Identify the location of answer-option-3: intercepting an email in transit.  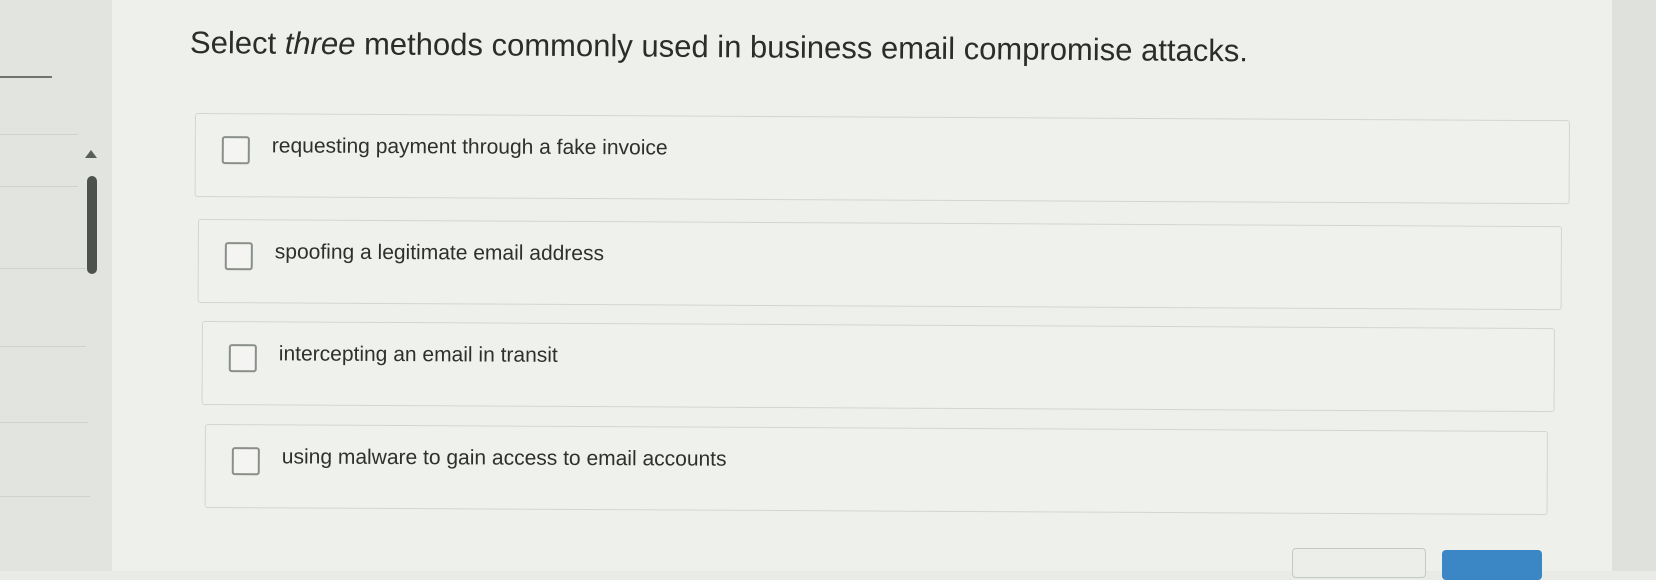
(878, 367).